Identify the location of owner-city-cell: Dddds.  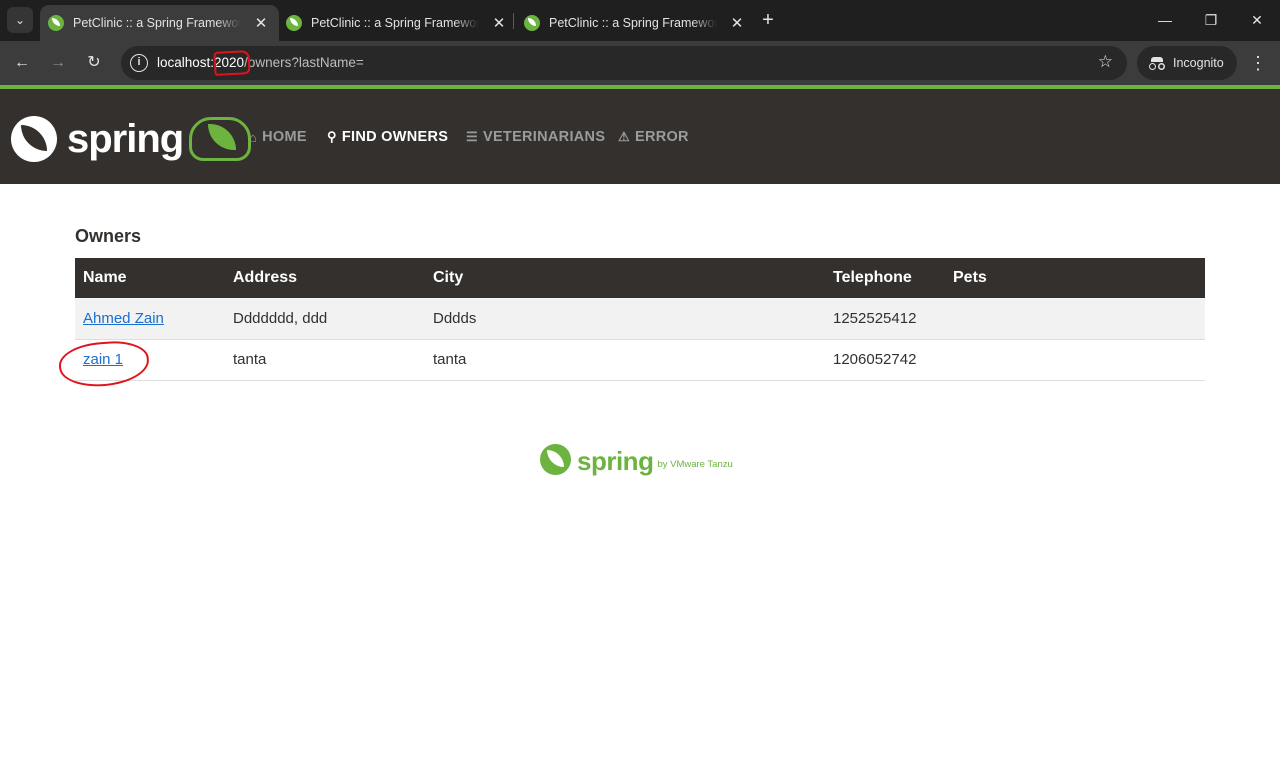
(625, 319).